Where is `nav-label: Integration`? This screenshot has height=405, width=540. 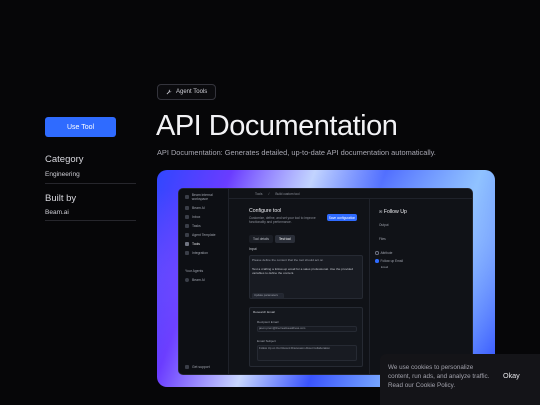 nav-label: Integration is located at coordinates (200, 253).